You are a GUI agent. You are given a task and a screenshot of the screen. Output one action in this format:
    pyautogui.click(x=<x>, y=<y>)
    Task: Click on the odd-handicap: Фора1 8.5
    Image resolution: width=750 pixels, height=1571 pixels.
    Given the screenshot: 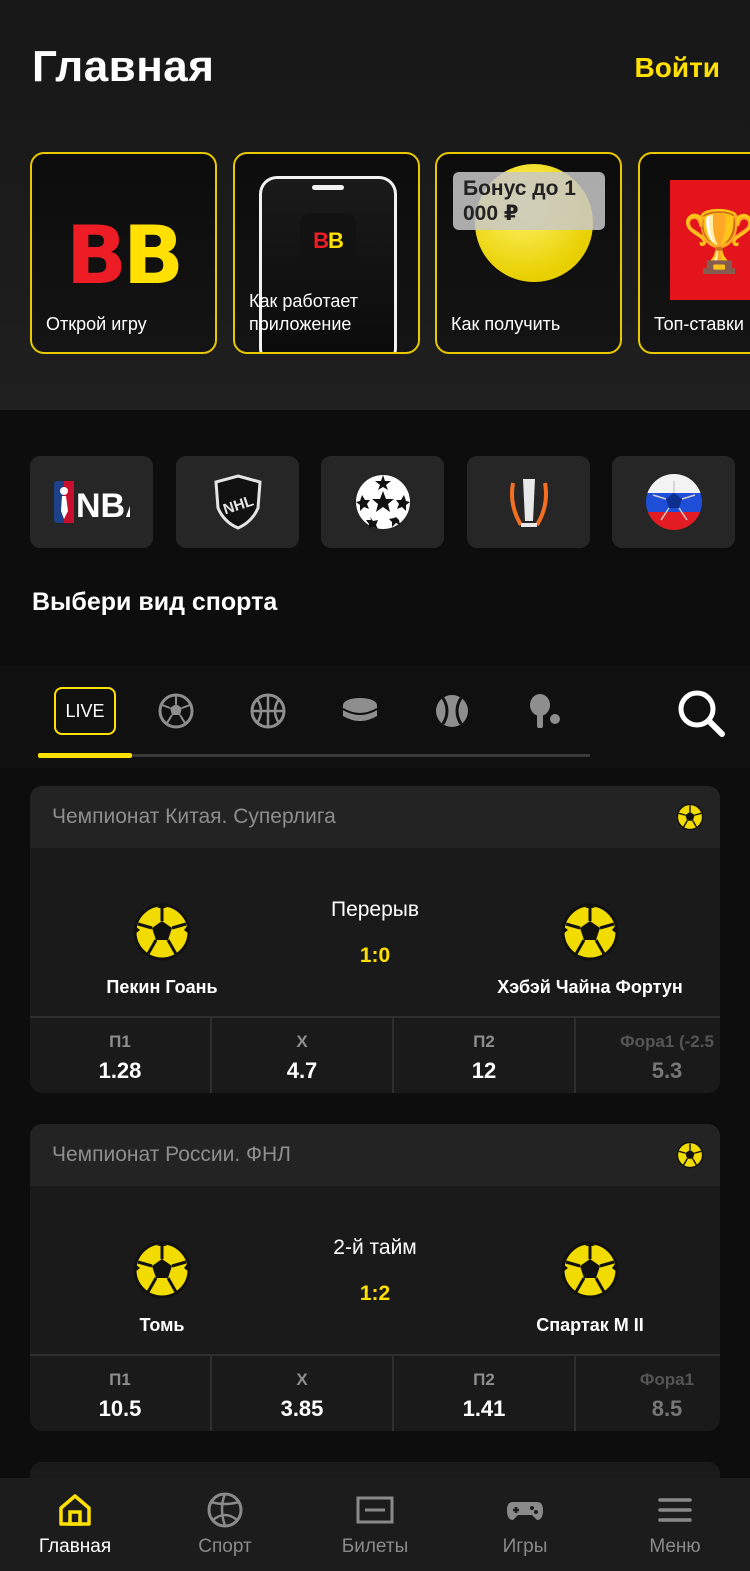 What is the action you would take?
    pyautogui.click(x=648, y=1393)
    